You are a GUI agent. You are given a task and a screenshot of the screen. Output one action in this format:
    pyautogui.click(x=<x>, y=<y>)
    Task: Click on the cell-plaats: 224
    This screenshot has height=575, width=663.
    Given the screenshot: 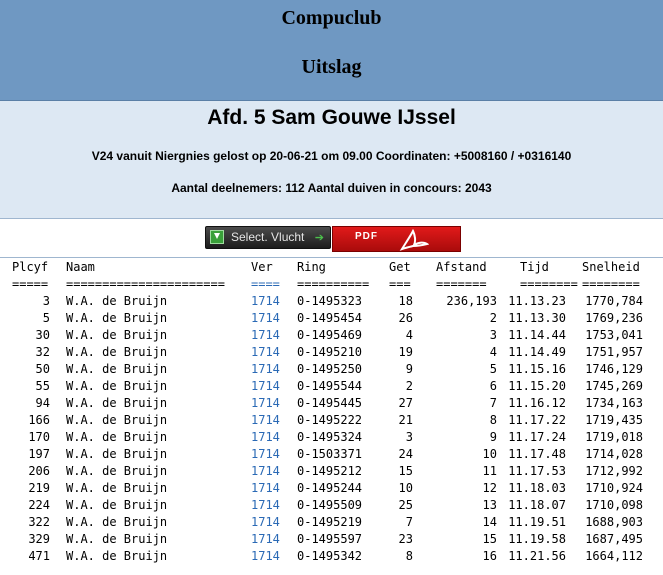 What is the action you would take?
    pyautogui.click(x=39, y=505)
    